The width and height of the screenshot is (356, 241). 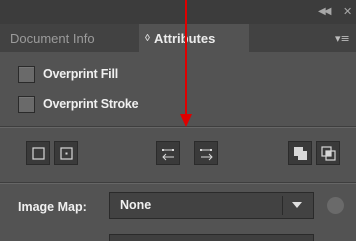 I want to click on arrow-right-path-icon, so click(x=206, y=155).